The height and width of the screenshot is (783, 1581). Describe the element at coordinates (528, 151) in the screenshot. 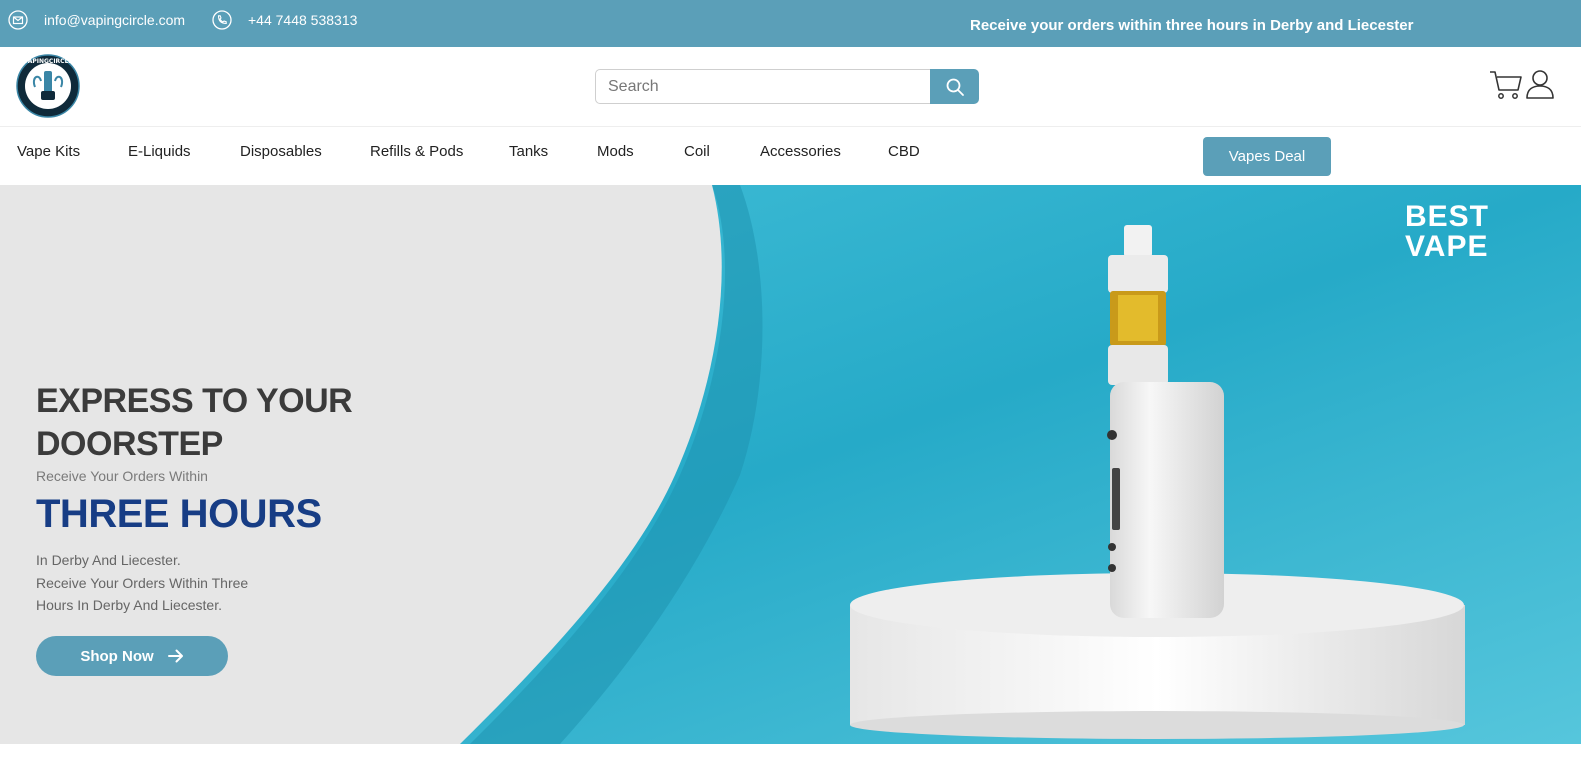

I see `nav-item-tanks: Tanks` at that location.